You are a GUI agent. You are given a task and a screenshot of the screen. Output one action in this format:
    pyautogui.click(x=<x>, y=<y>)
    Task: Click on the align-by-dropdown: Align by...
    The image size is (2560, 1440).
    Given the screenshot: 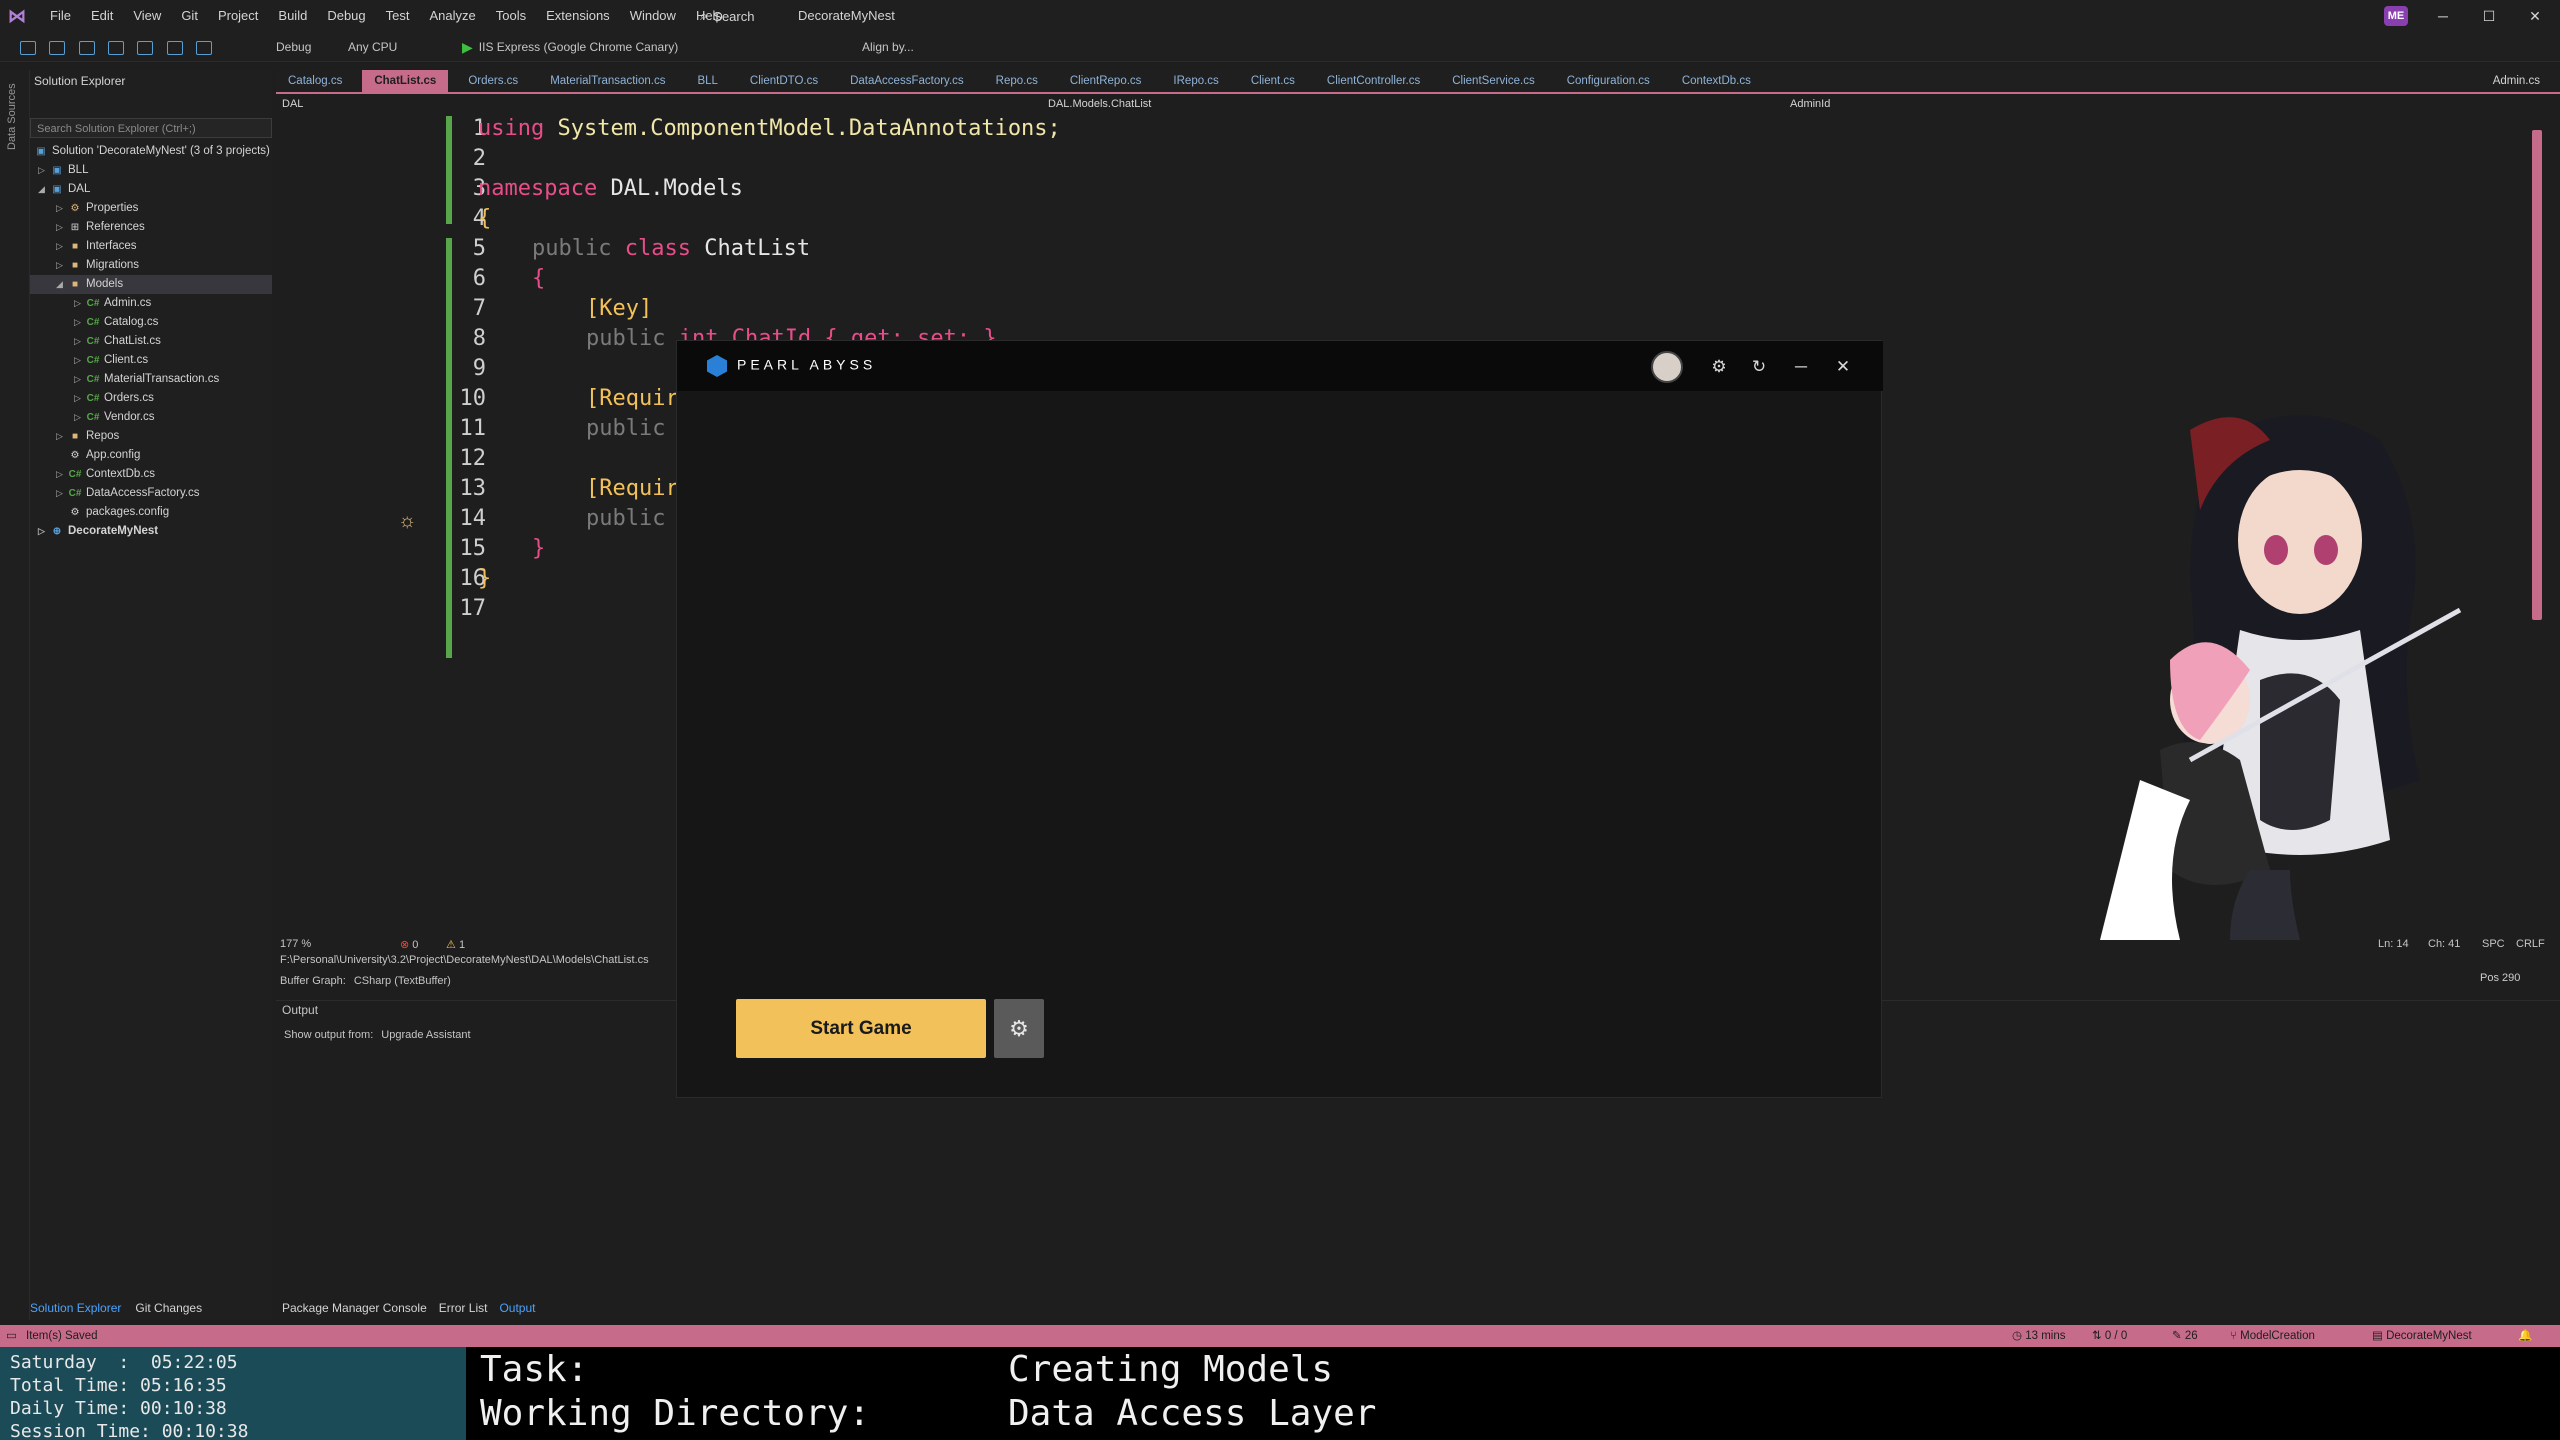 What is the action you would take?
    pyautogui.click(x=888, y=47)
    